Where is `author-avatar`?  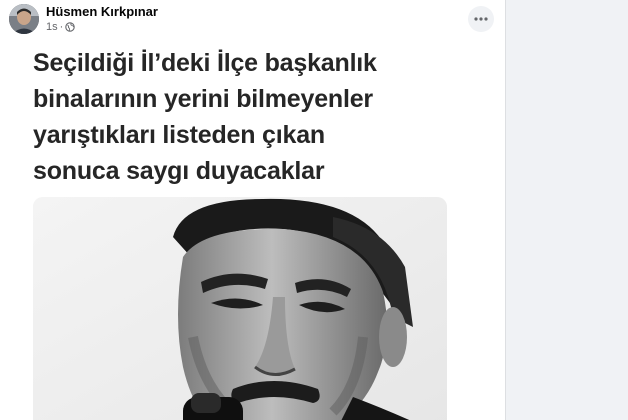 author-avatar is located at coordinates (24, 19).